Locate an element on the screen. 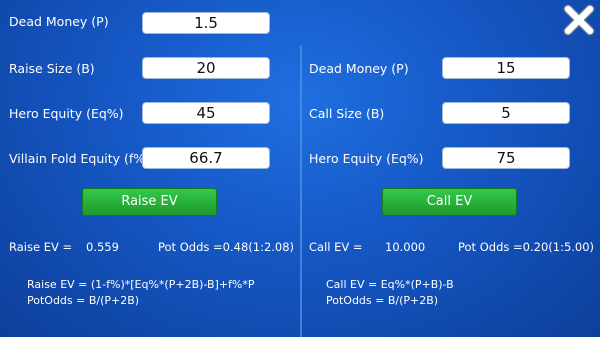 The width and height of the screenshot is (600, 337). close-icon is located at coordinates (579, 20).